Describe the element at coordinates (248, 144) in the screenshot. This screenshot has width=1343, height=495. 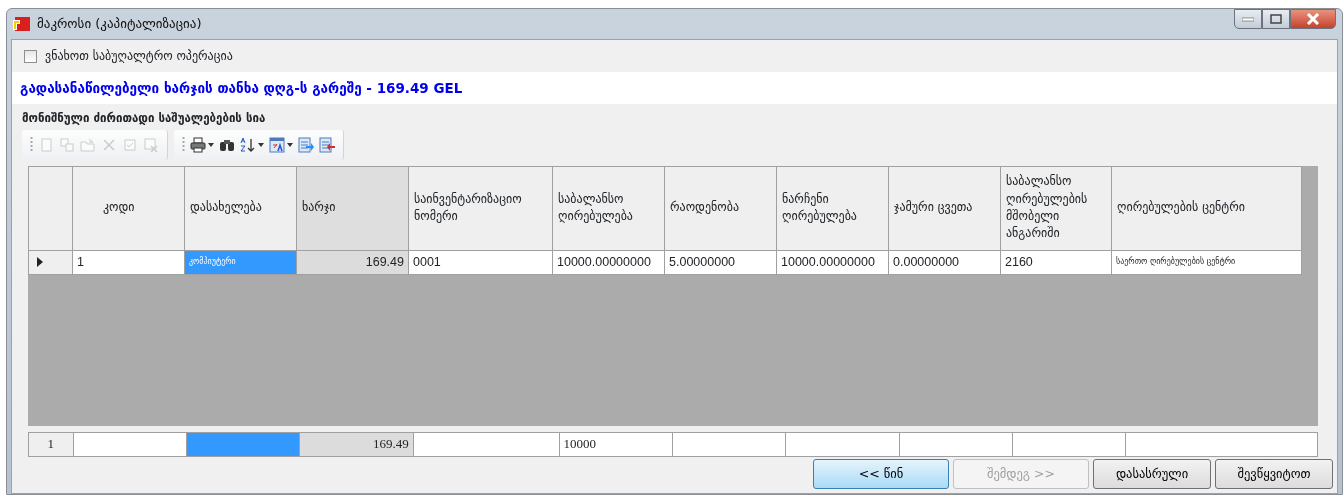
I see `sort-icon` at that location.